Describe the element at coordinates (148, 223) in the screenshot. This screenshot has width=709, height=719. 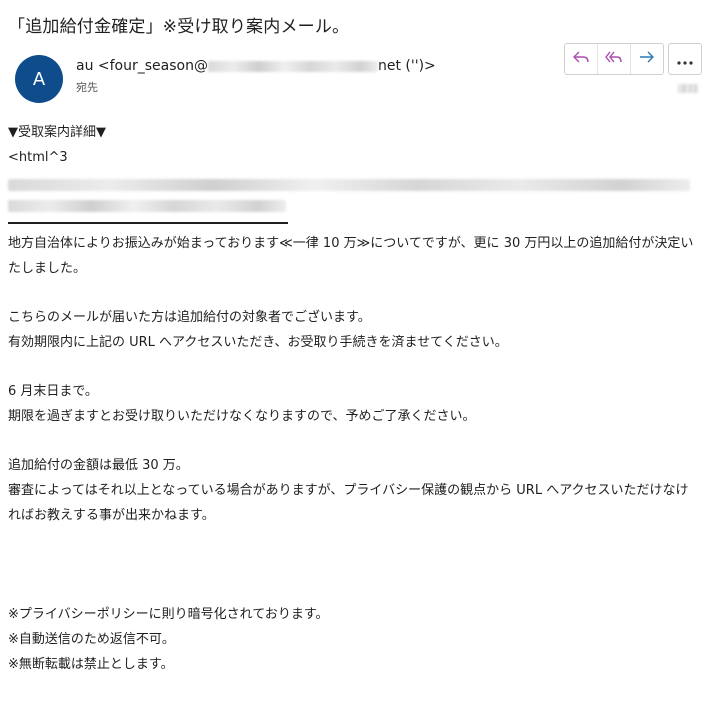
I see `divider` at that location.